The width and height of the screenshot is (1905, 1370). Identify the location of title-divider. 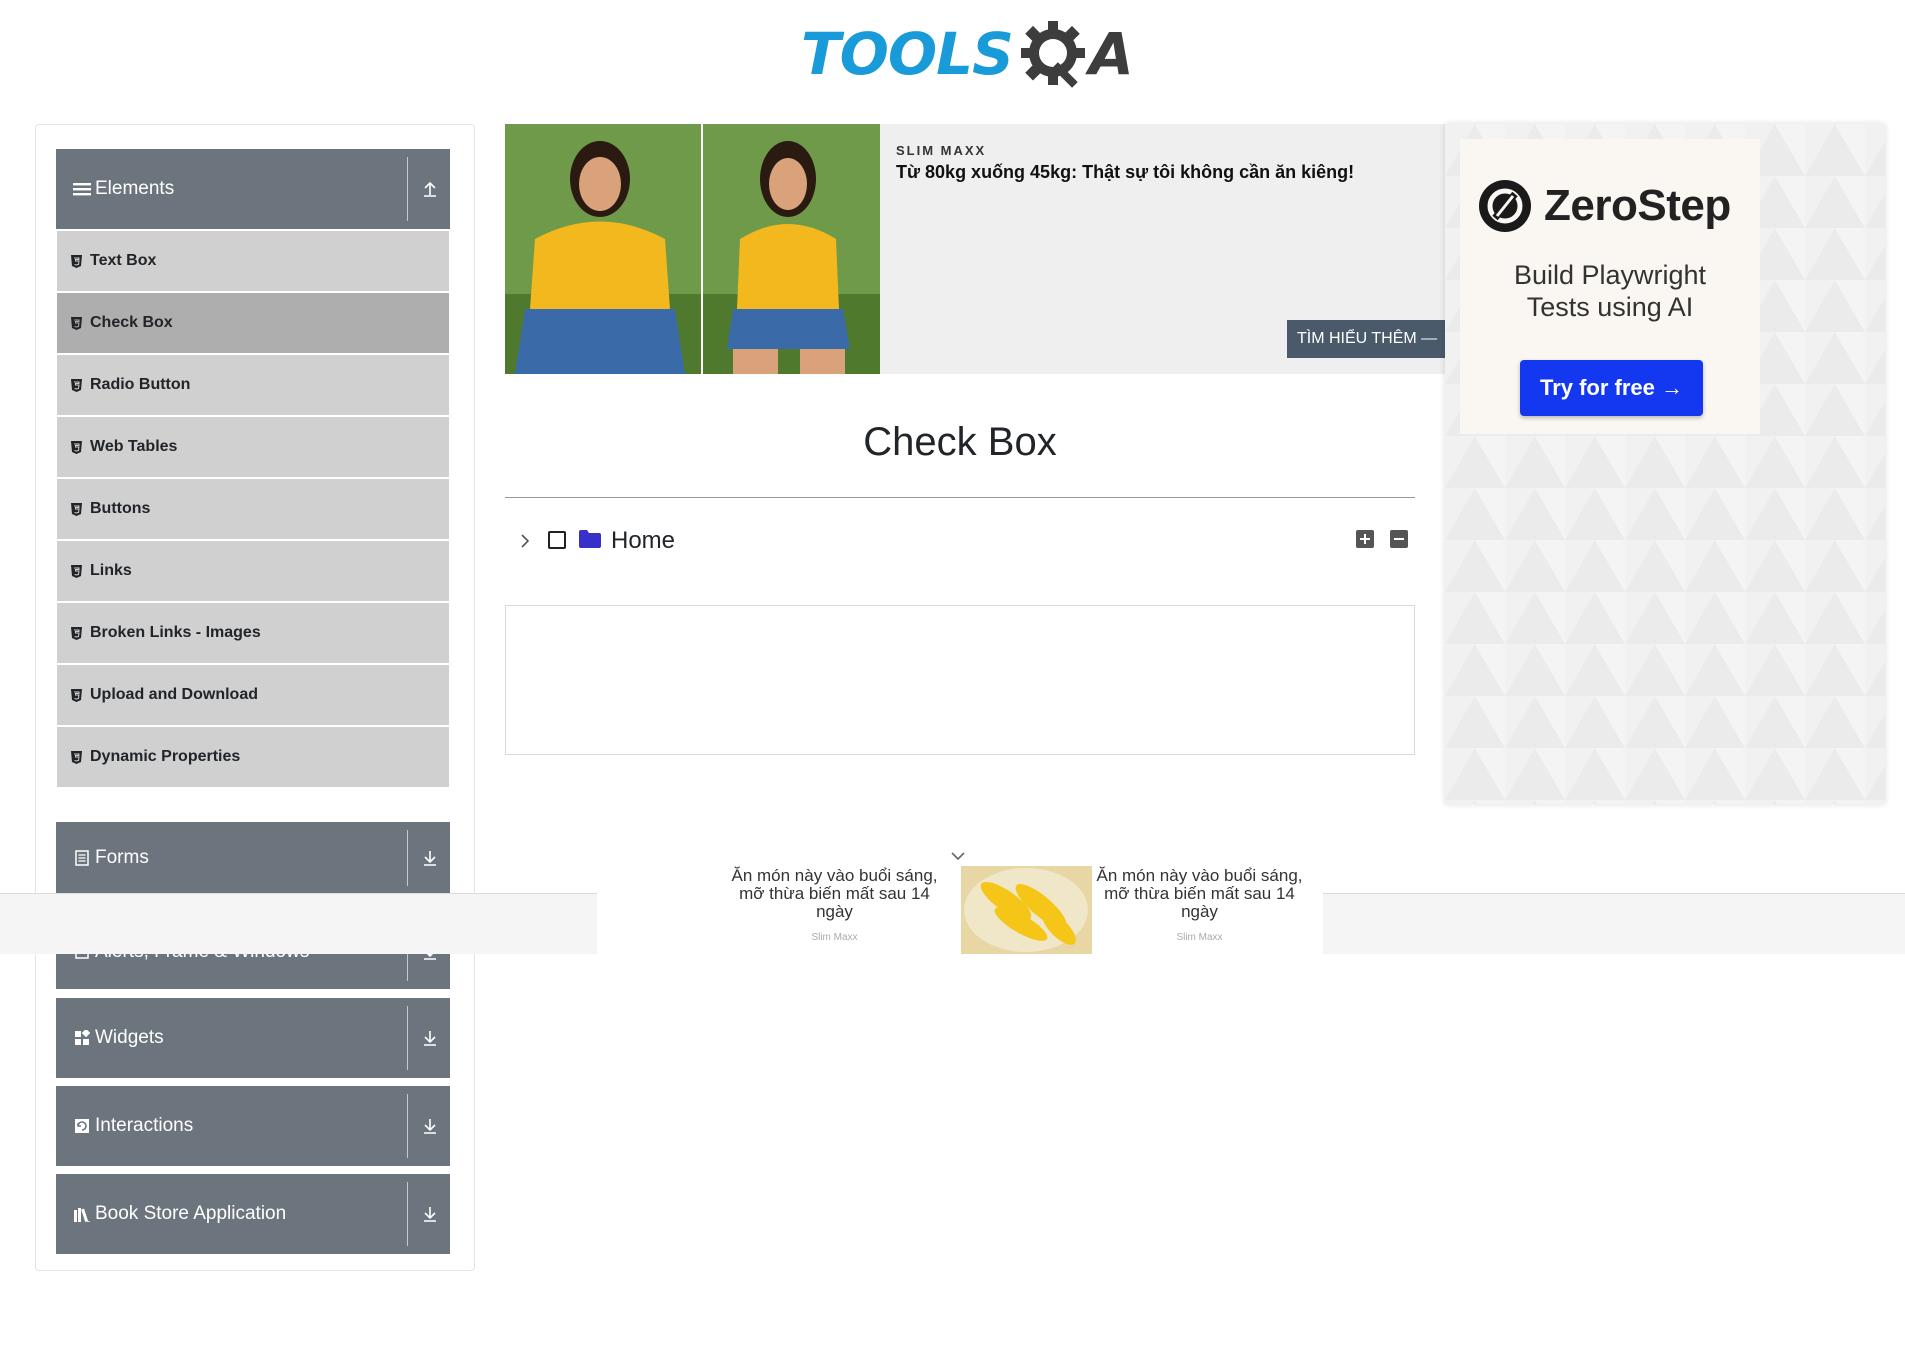
(960, 497).